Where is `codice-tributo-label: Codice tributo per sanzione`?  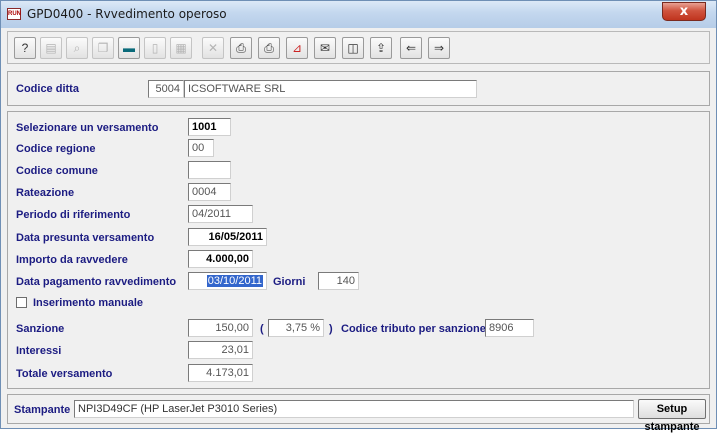 codice-tributo-label: Codice tributo per sanzione is located at coordinates (413, 329).